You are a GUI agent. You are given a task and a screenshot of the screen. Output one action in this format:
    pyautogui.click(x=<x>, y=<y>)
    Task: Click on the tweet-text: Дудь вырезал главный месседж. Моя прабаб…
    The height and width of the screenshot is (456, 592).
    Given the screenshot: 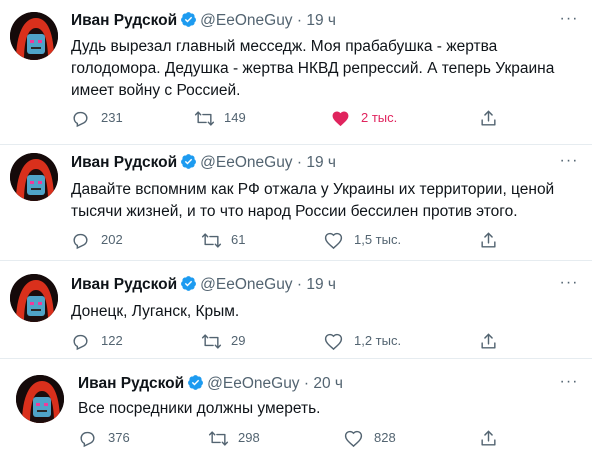 What is the action you would take?
    pyautogui.click(x=323, y=69)
    